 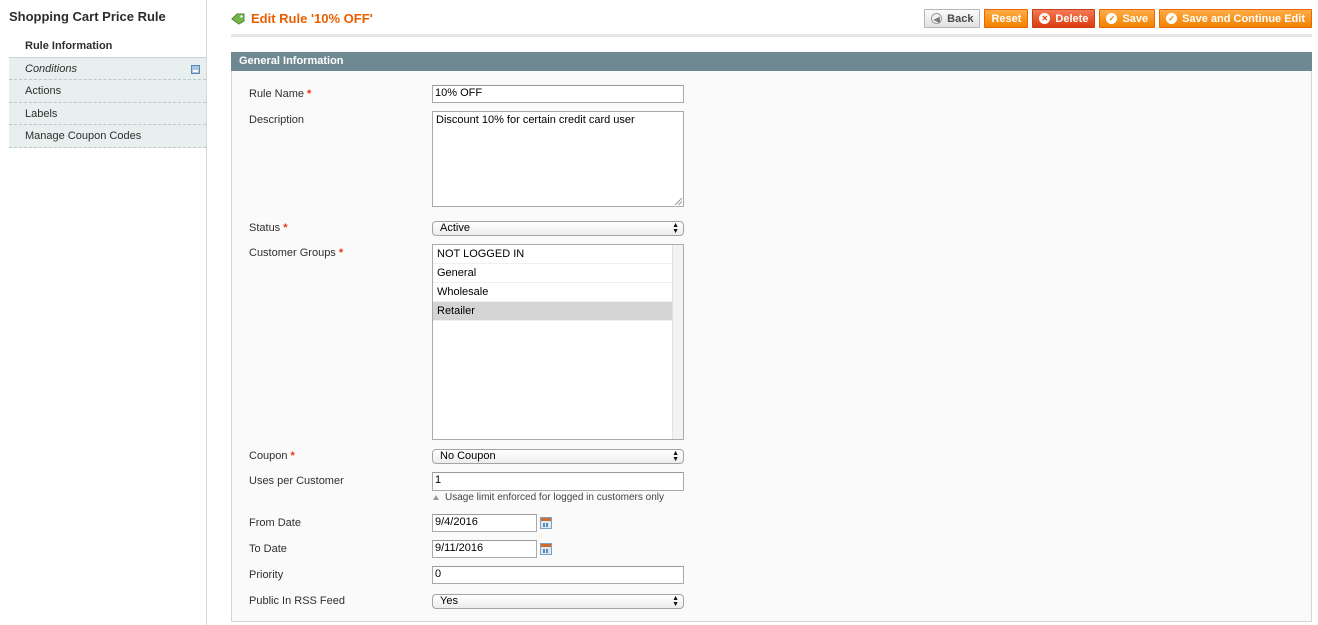 I want to click on tab-label: Conditions, so click(x=51, y=68).